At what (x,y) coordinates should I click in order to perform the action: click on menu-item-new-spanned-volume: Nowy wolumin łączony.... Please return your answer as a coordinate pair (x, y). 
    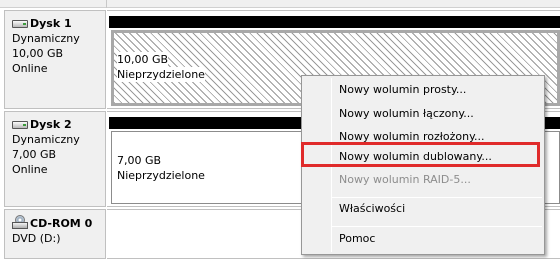
    Looking at the image, I should click on (406, 114).